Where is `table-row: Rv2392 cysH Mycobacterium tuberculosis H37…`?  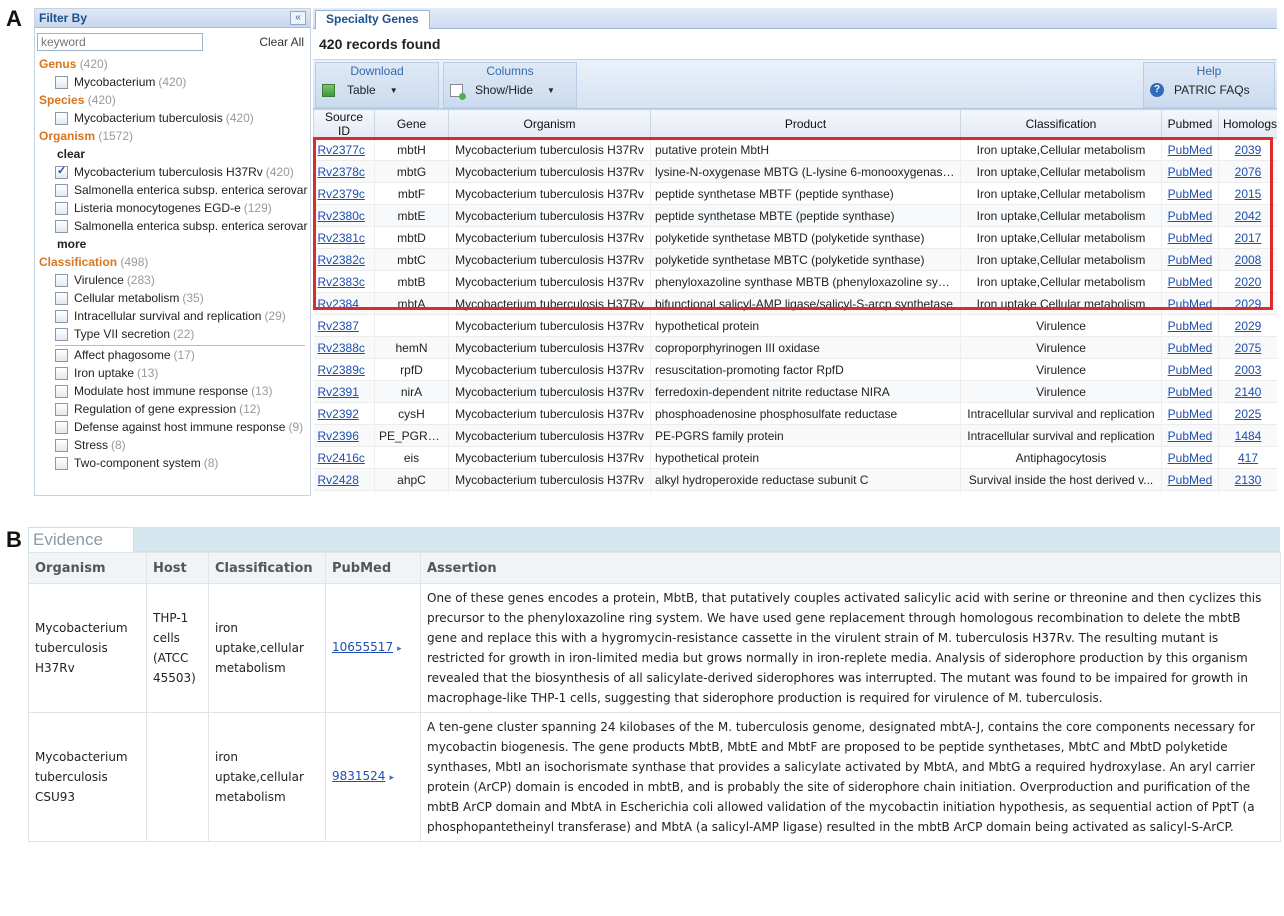
table-row: Rv2392 cysH Mycobacterium tuberculosis H37… is located at coordinates (795, 413).